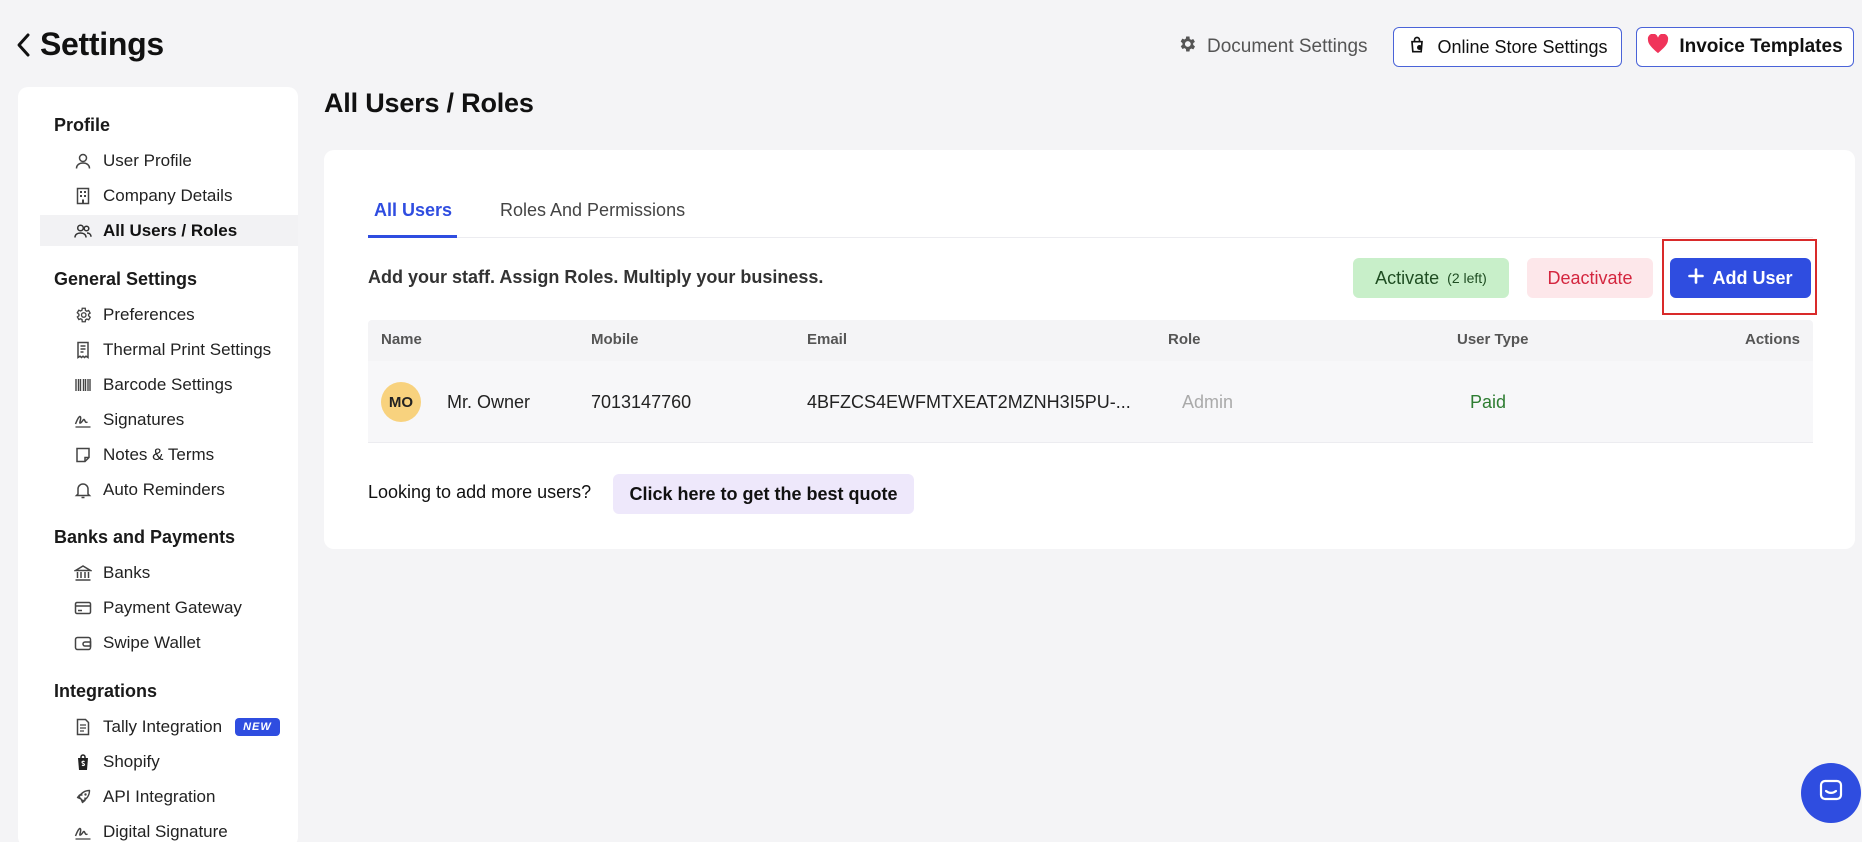  I want to click on sidebar-item-signatures: Signatures, so click(169, 419).